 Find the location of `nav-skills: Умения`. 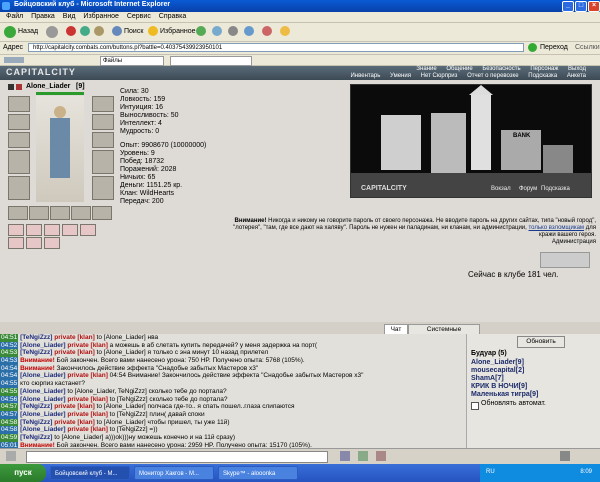

nav-skills: Умения is located at coordinates (400, 76).